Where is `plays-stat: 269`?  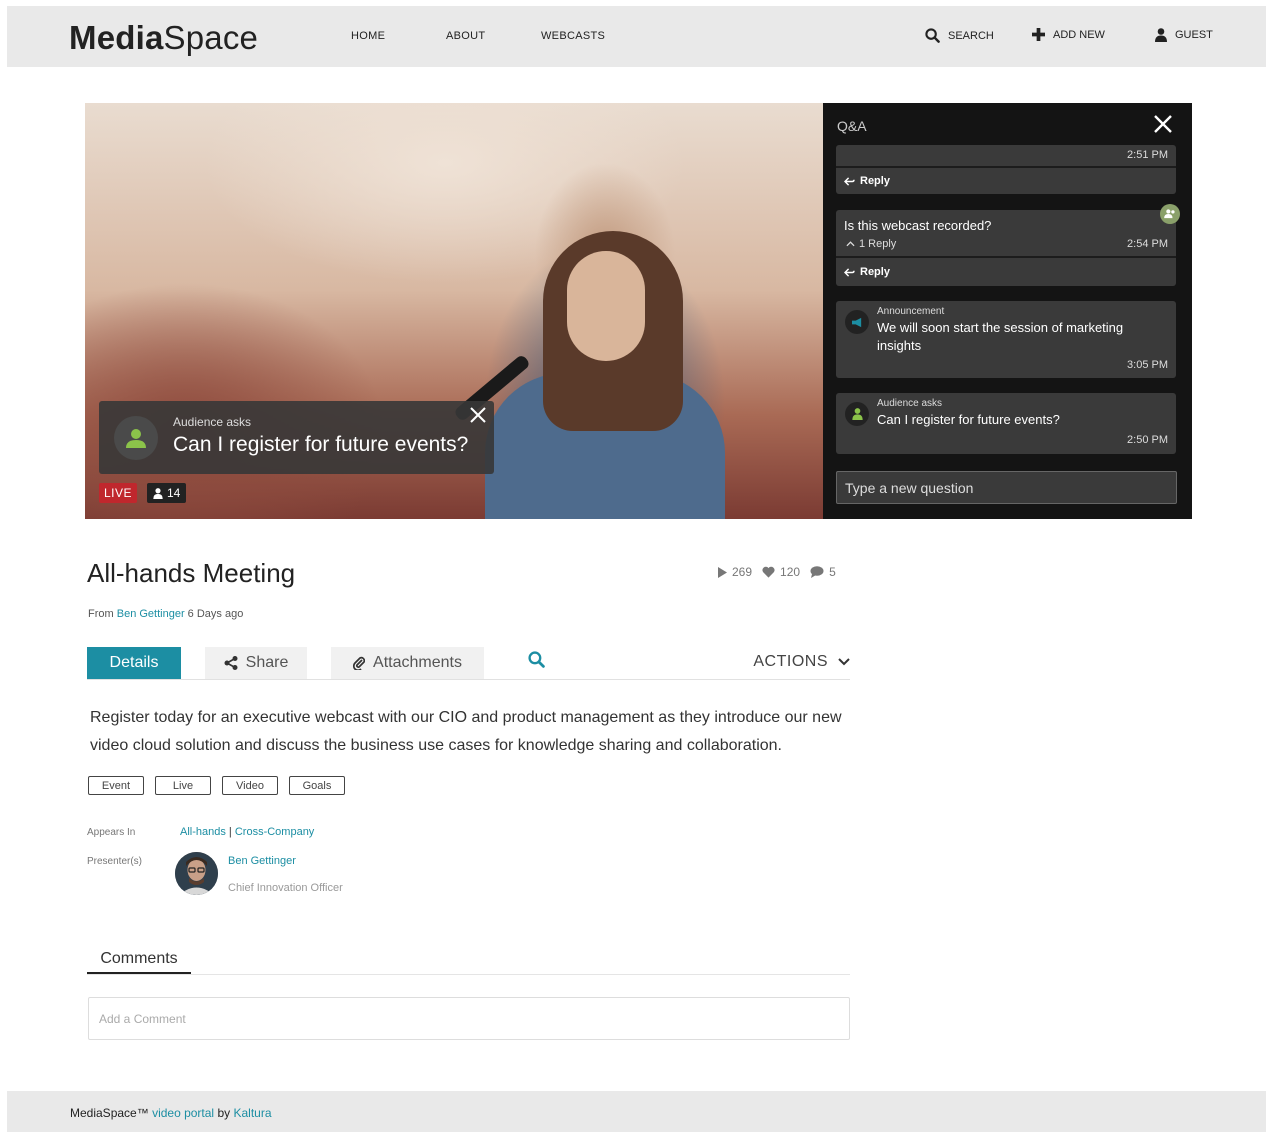
plays-stat: 269 is located at coordinates (735, 572).